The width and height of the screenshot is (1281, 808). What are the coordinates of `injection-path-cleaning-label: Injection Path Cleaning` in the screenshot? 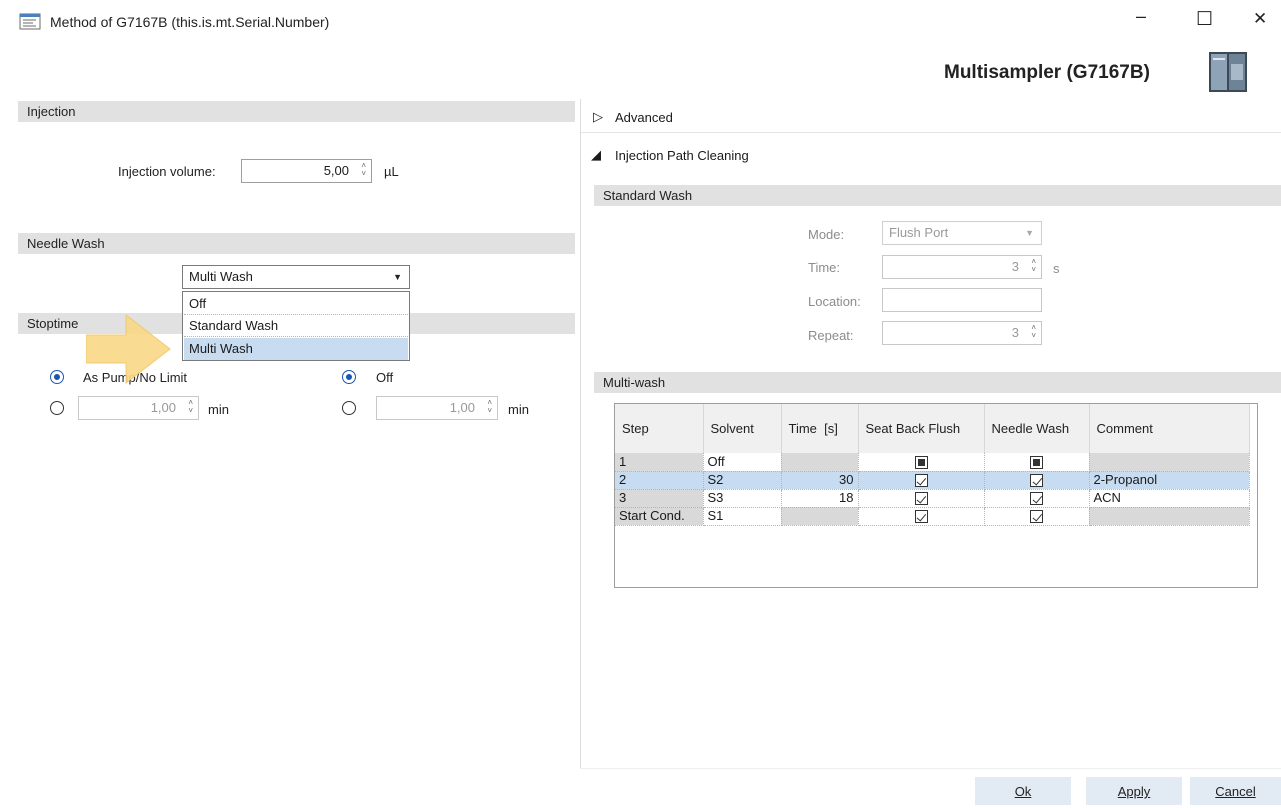 It's located at (682, 155).